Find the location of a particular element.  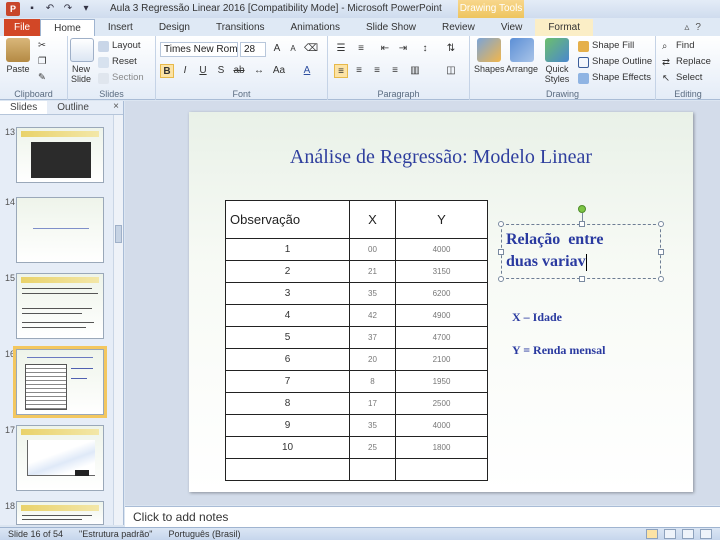

resize-handle-ne is located at coordinates (661, 224).